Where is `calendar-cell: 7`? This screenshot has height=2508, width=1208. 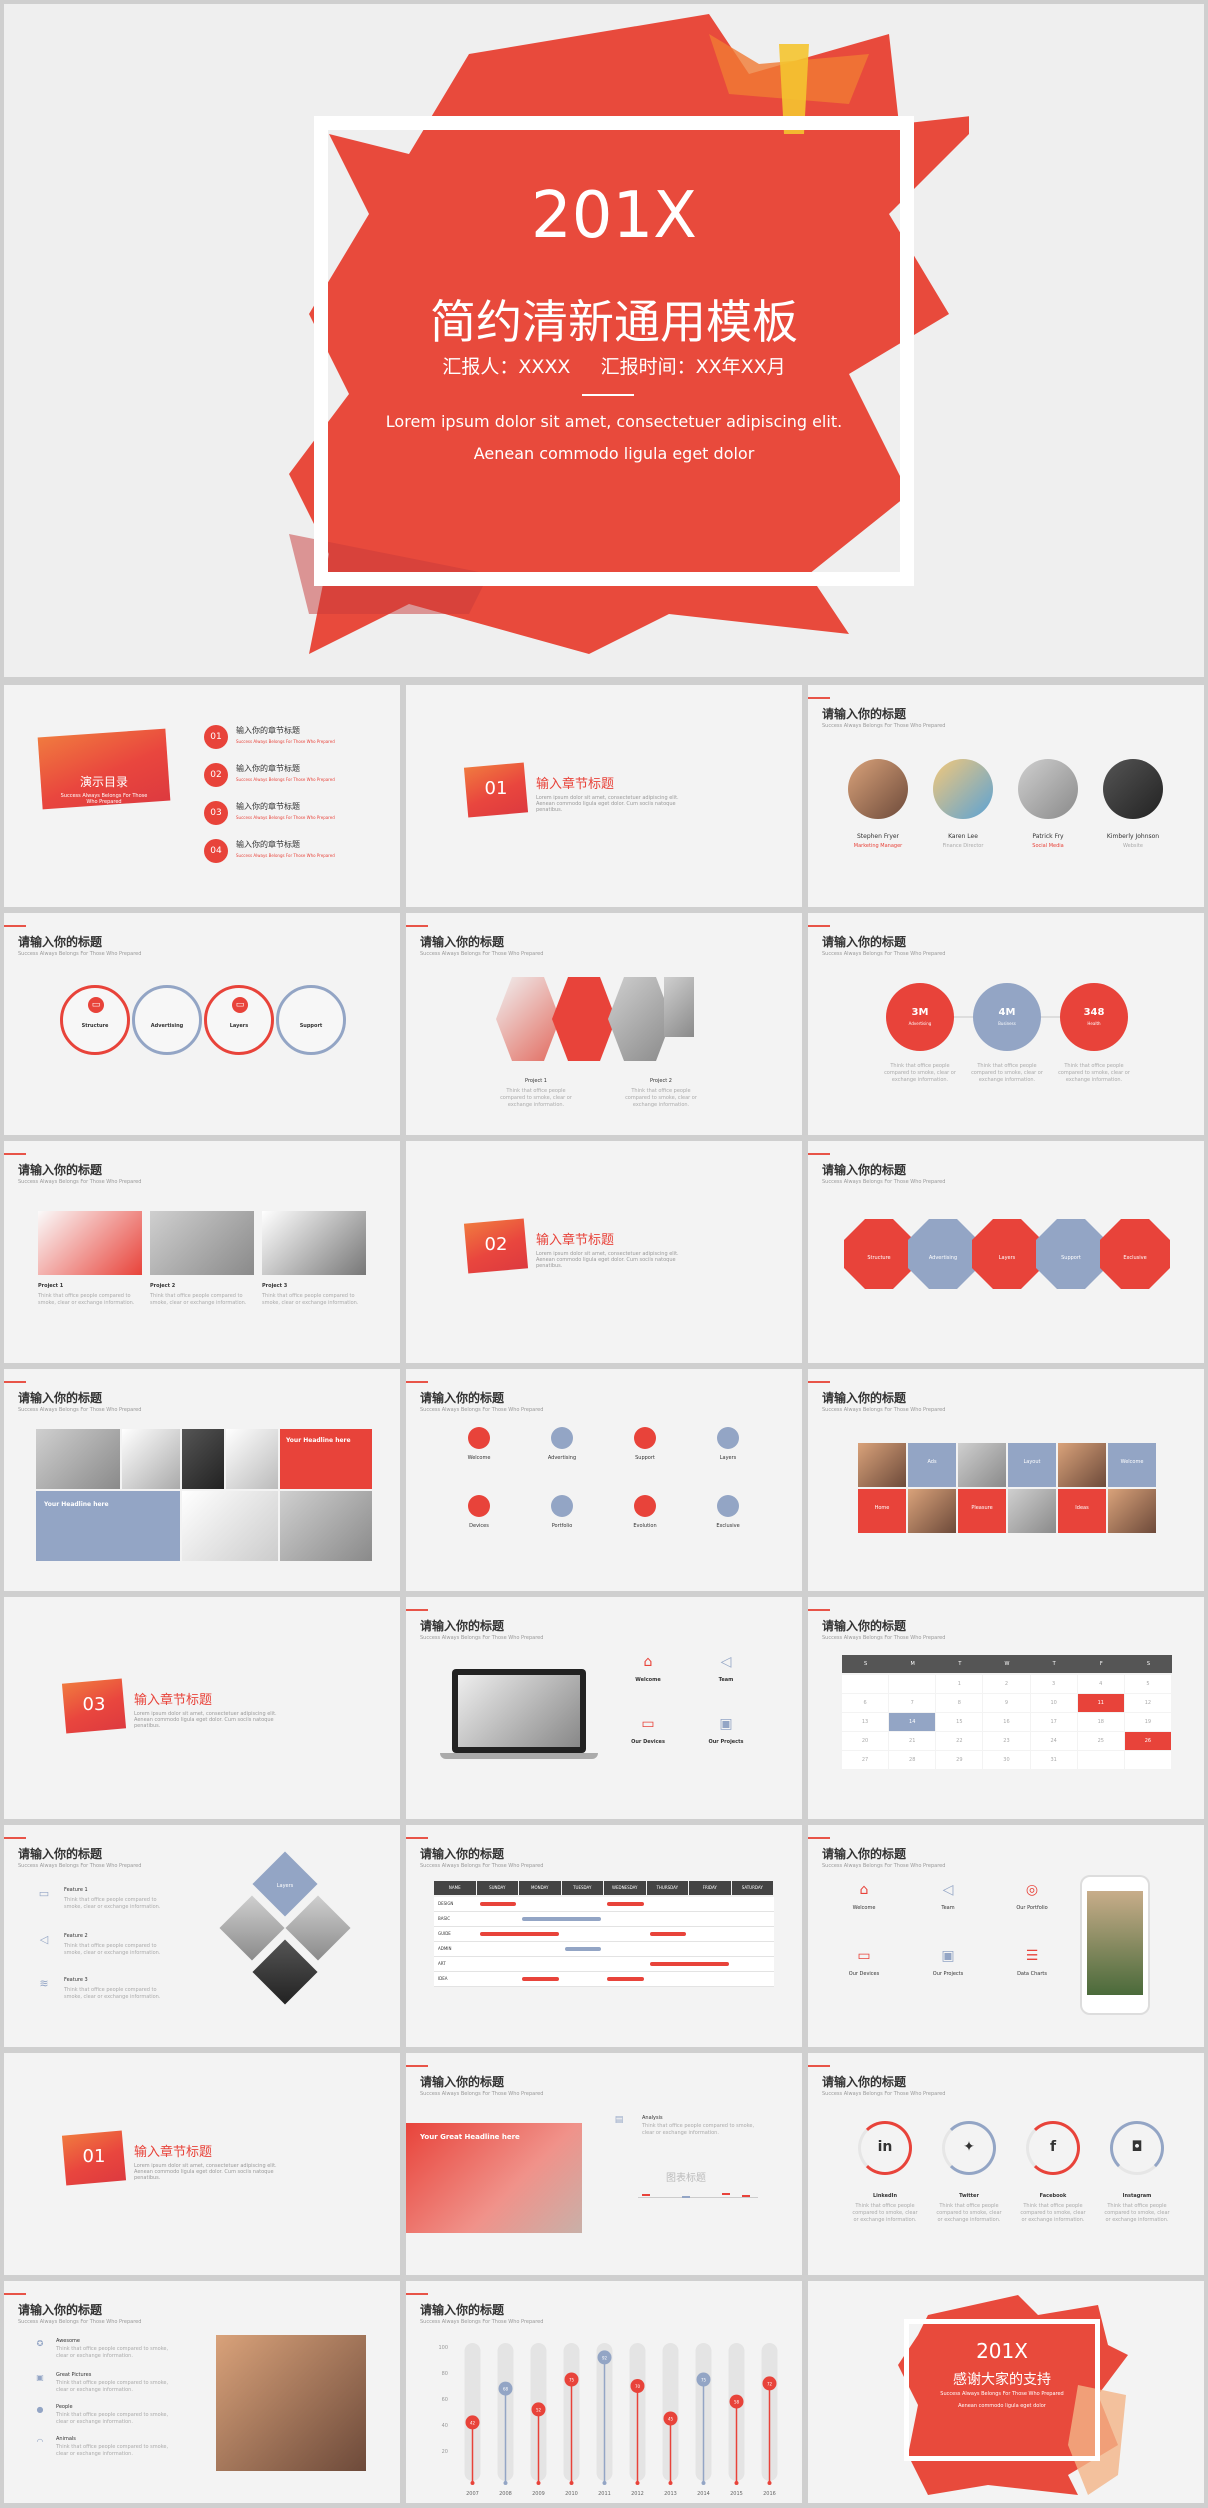
calendar-cell: 7 is located at coordinates (912, 1703).